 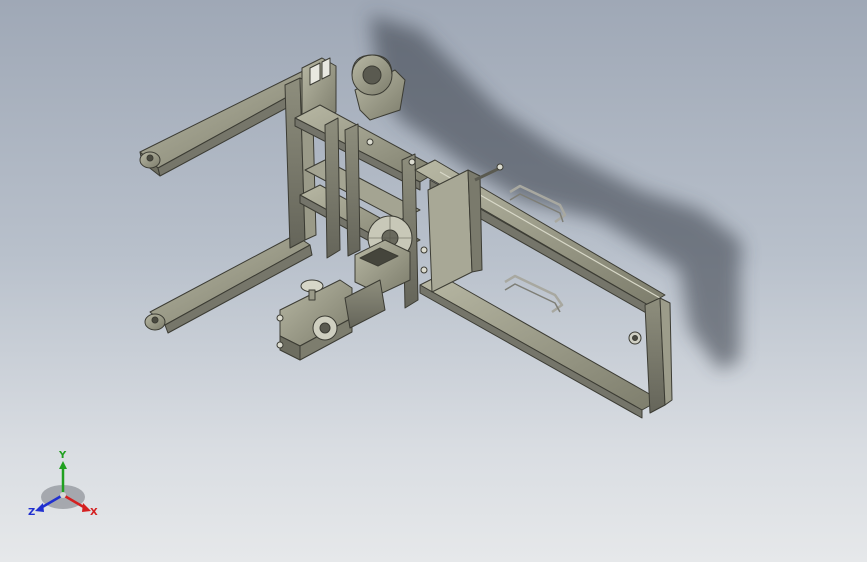 What do you see at coordinates (39, 507) in the screenshot?
I see `z-arrowhead` at bounding box center [39, 507].